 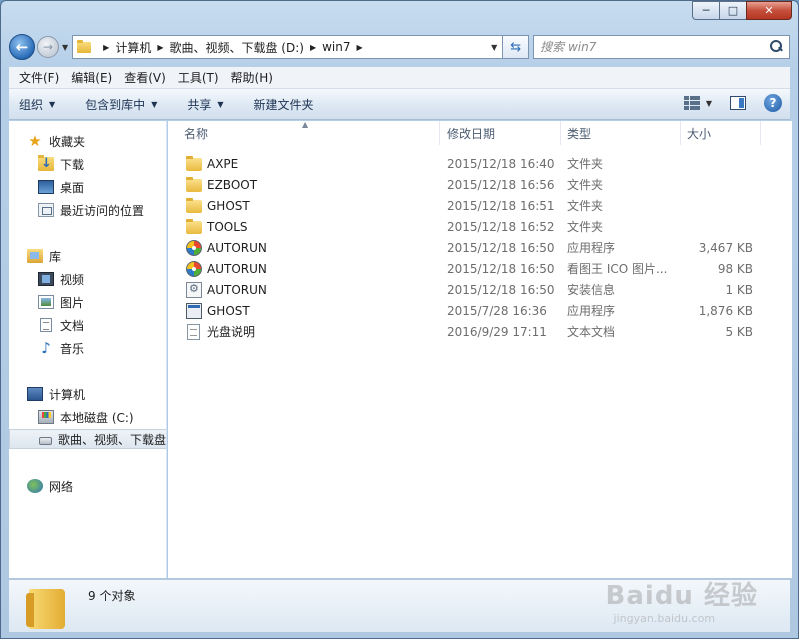 I want to click on column-header-type: 类型, so click(x=621, y=133).